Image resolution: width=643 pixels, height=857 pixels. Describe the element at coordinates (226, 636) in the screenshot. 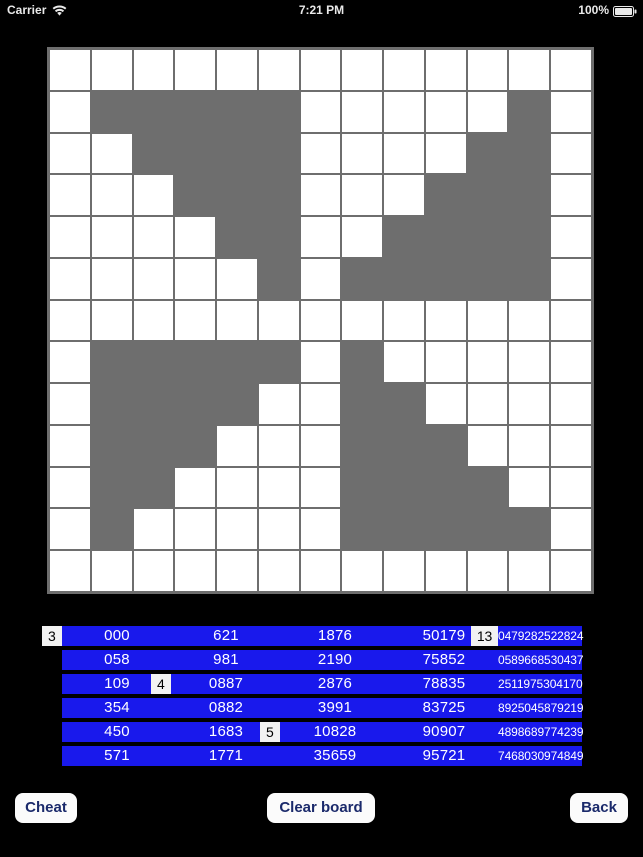

I see `number-list-item: 621` at that location.